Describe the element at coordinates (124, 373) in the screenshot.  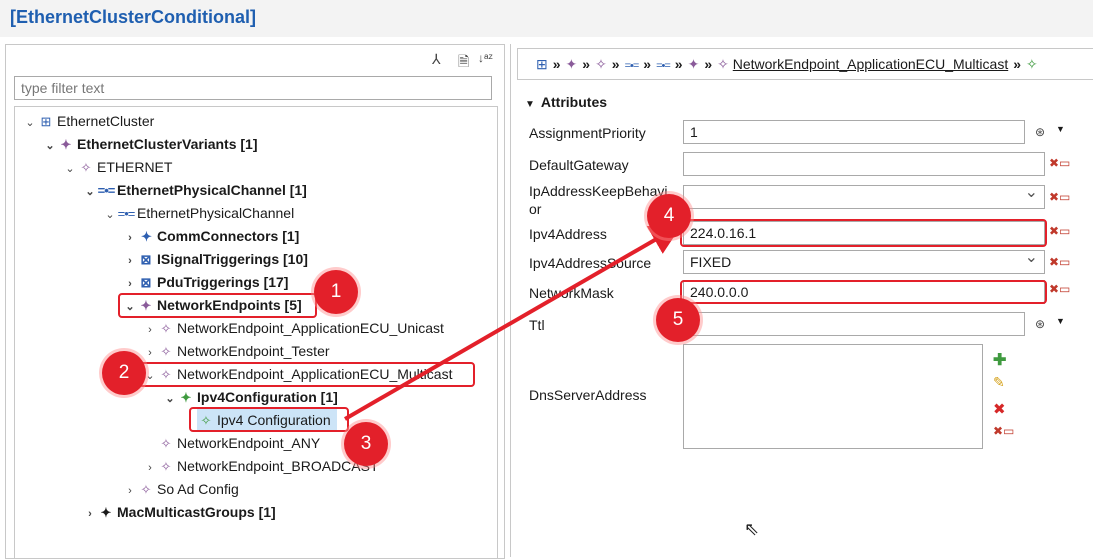
I see `step-badge: 2` at that location.